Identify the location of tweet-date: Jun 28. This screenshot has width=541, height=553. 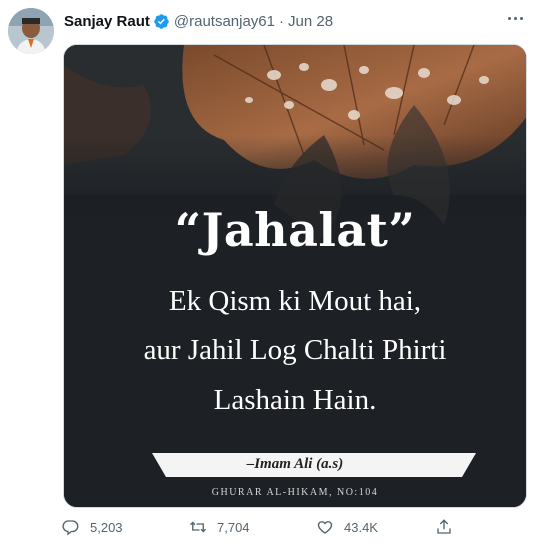
(310, 21).